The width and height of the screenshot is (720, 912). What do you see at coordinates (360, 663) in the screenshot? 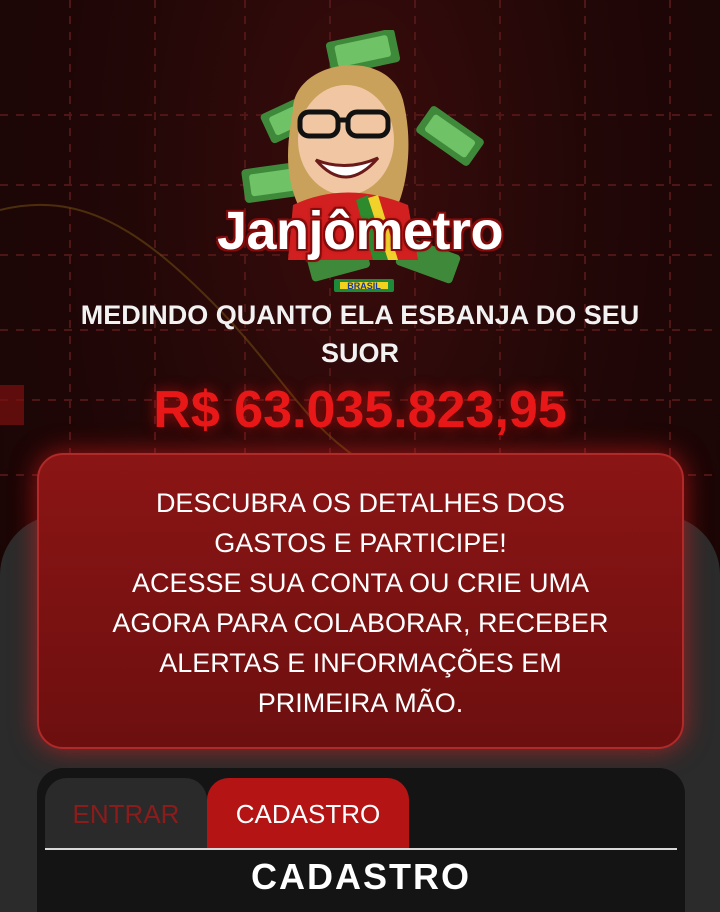
I see `info-line: ALERTAS E INFORMAÇÕES EM` at bounding box center [360, 663].